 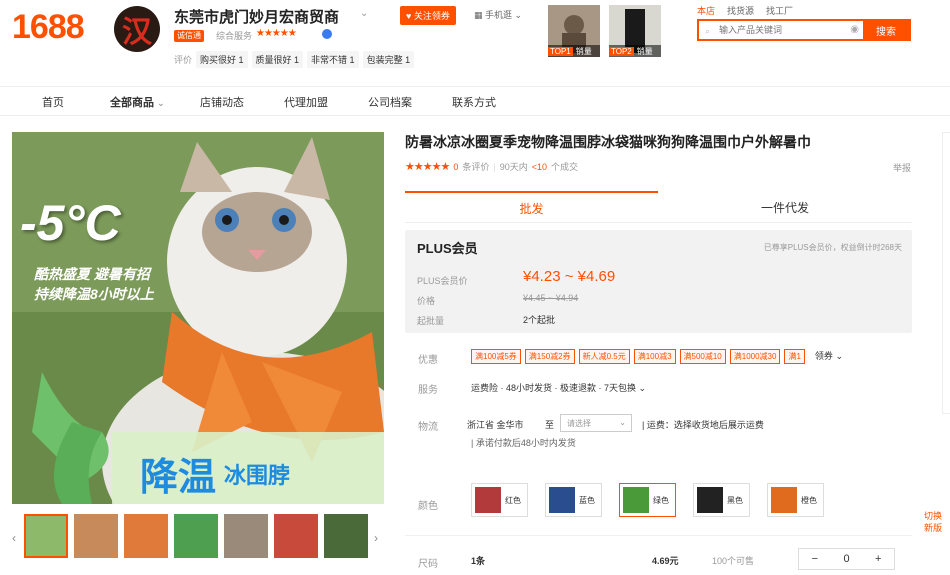 I want to click on plus-price-label: PLUS会员价, so click(x=442, y=281).